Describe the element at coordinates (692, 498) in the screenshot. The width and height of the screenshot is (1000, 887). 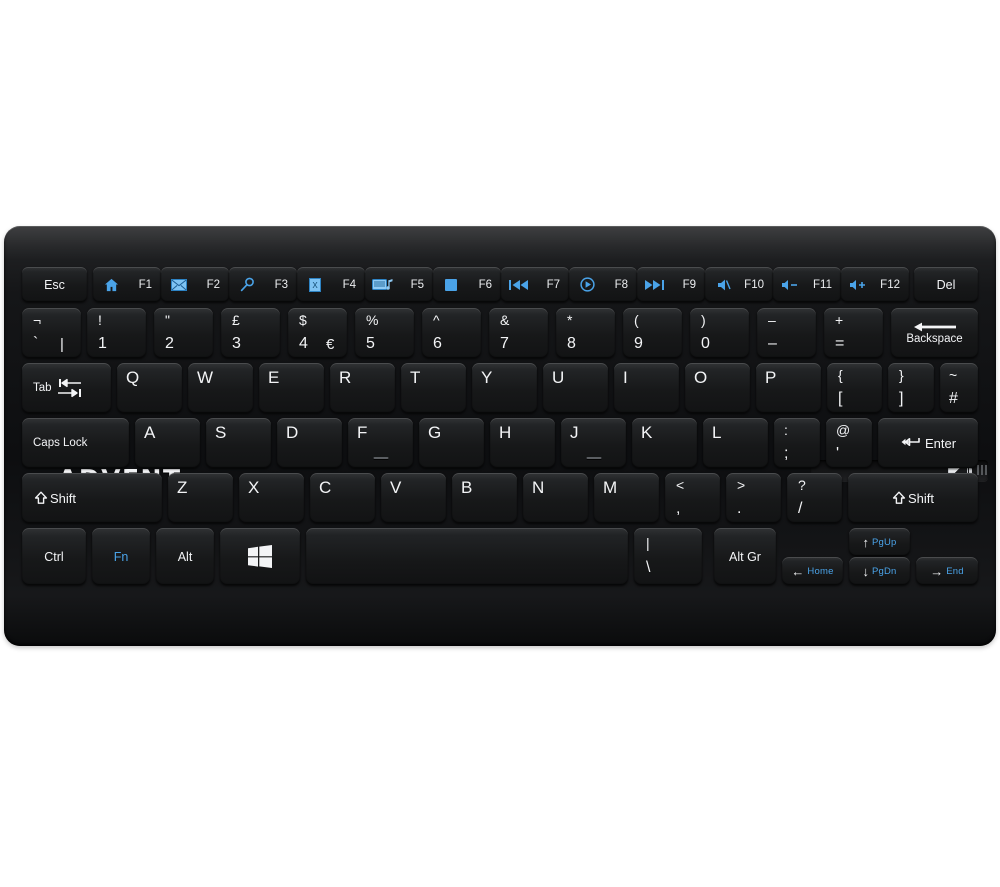
I see `key-comma: < ,` at that location.